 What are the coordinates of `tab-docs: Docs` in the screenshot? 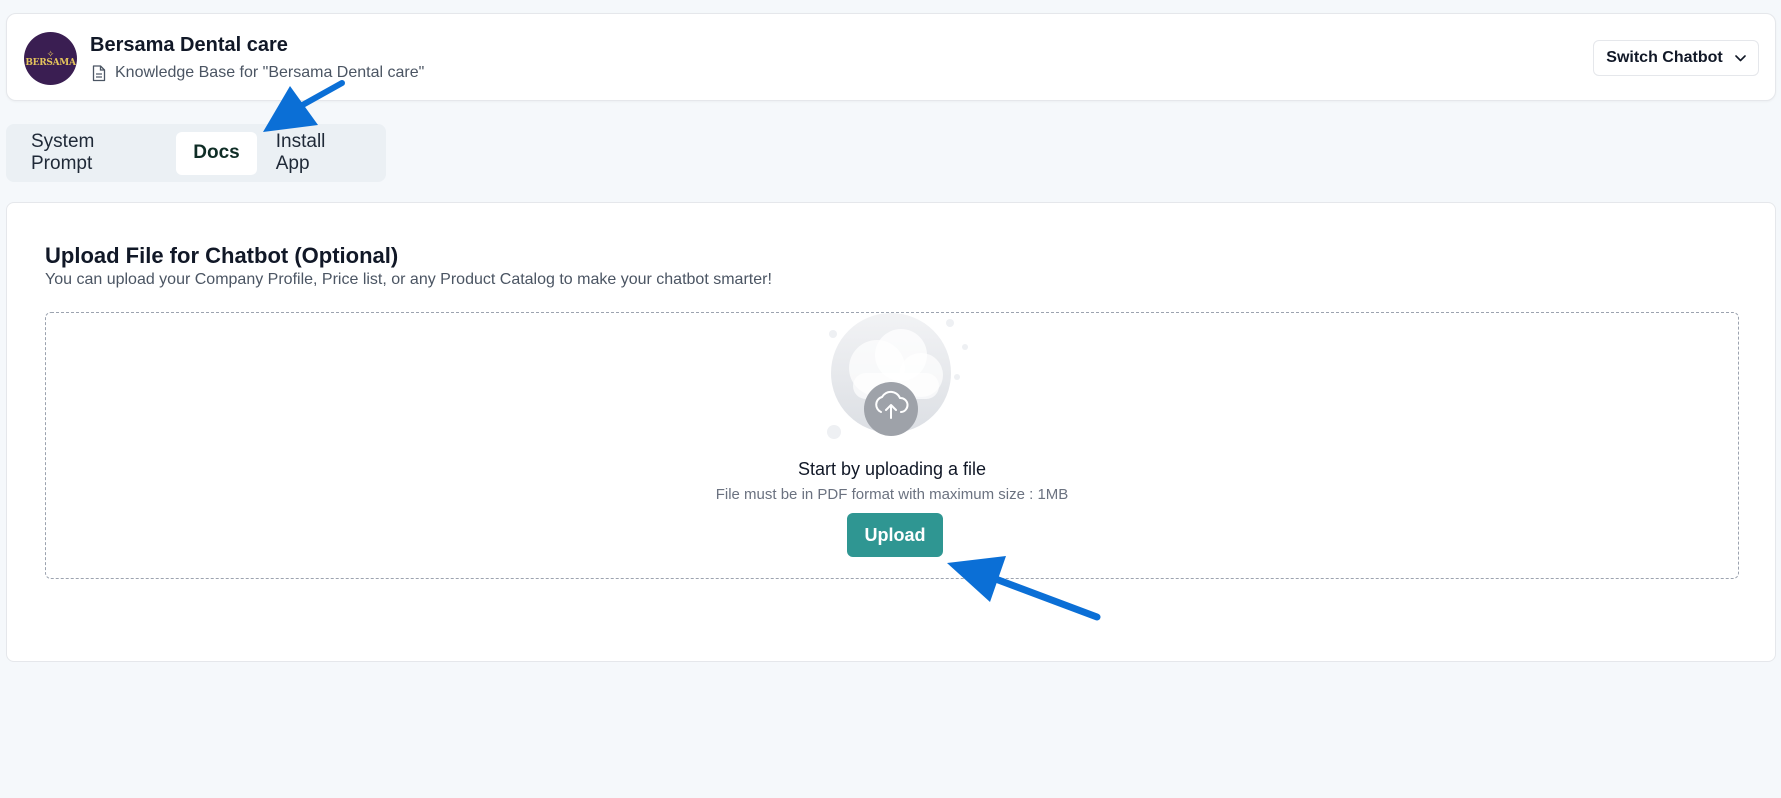 It's located at (216, 153).